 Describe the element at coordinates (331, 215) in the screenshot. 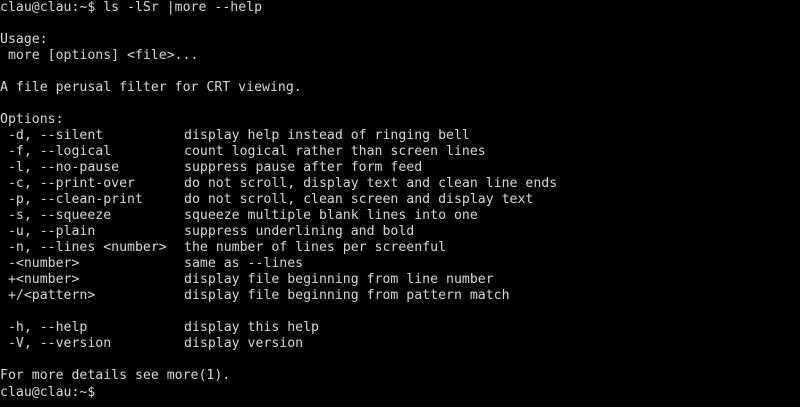

I see `option-description: squeeze multiple blank lines into one` at that location.